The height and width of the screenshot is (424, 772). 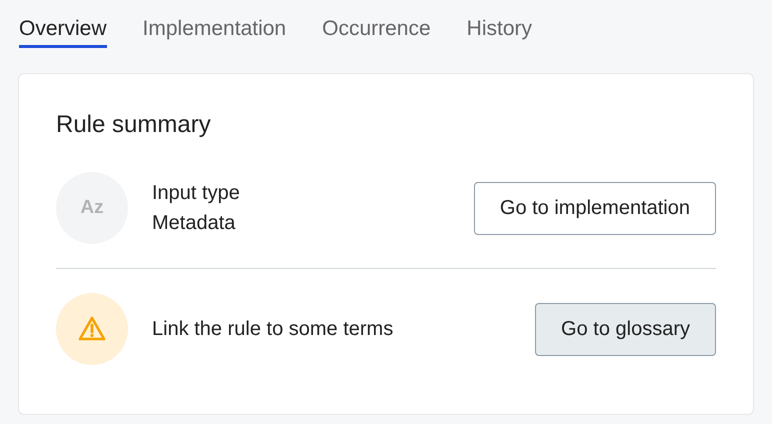 What do you see at coordinates (625, 329) in the screenshot?
I see `glossary-button: Go to glossary` at bounding box center [625, 329].